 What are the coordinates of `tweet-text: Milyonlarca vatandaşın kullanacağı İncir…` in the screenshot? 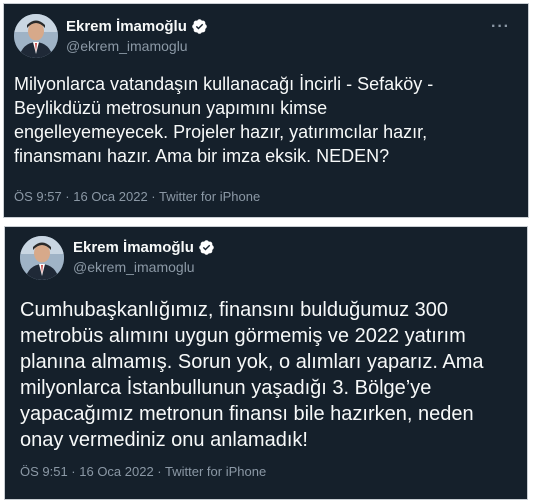 It's located at (224, 120).